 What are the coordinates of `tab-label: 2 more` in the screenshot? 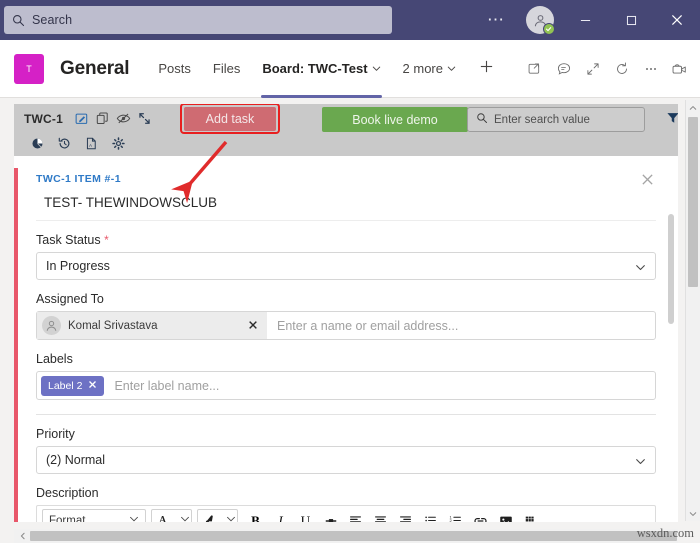 It's located at (422, 68).